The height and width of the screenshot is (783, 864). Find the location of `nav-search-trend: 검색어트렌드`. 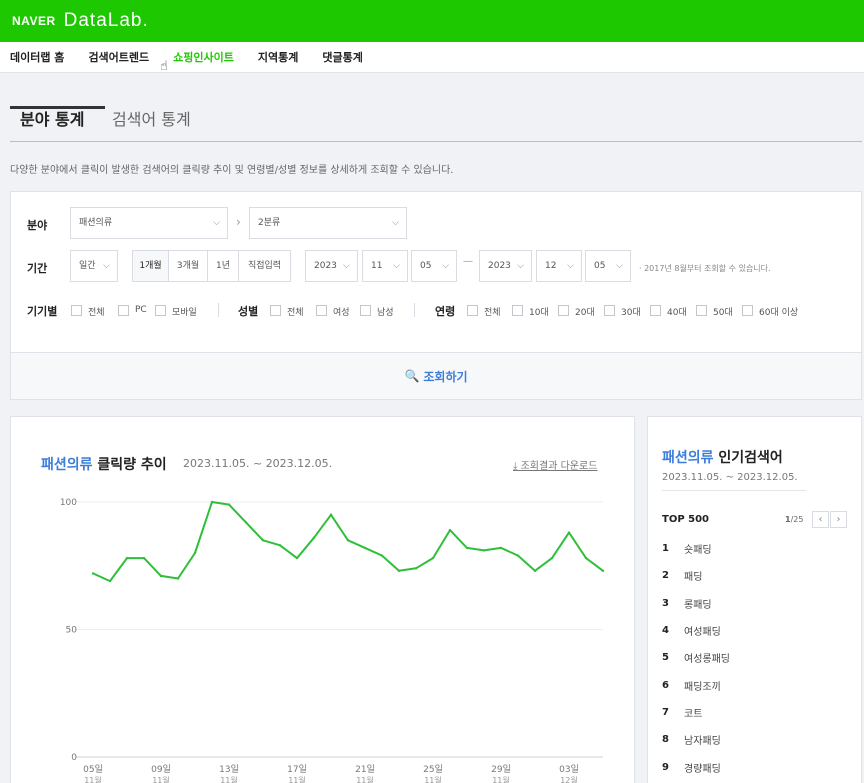

nav-search-trend: 검색어트렌드 is located at coordinates (118, 57).